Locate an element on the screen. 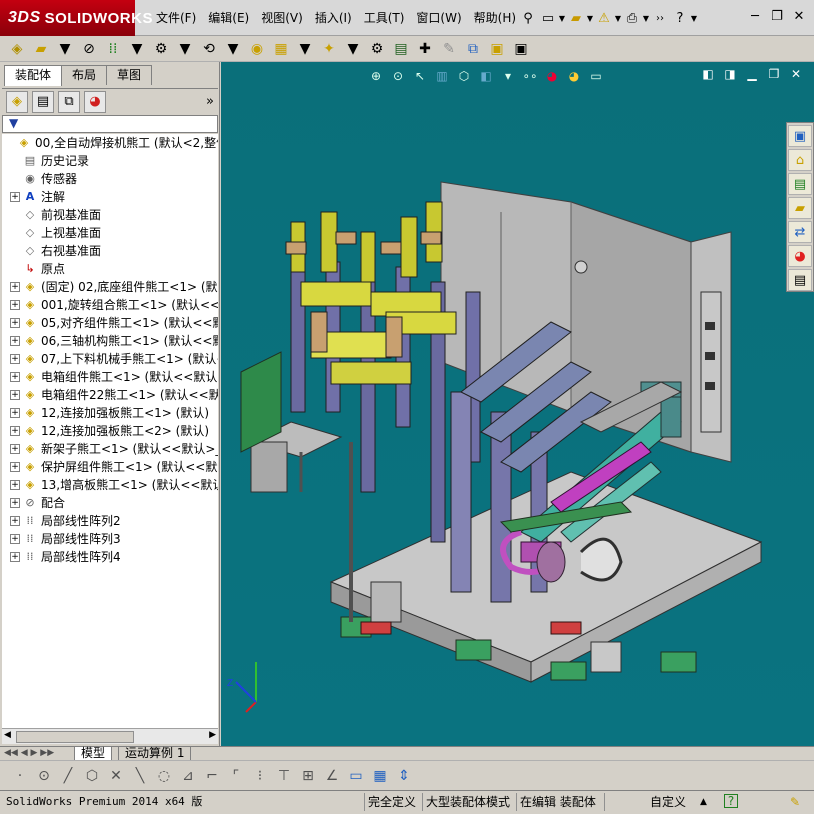  tree-node: ◈ 00,全自动焊接机熊工 (默认<2,整体 is located at coordinates (110, 143).